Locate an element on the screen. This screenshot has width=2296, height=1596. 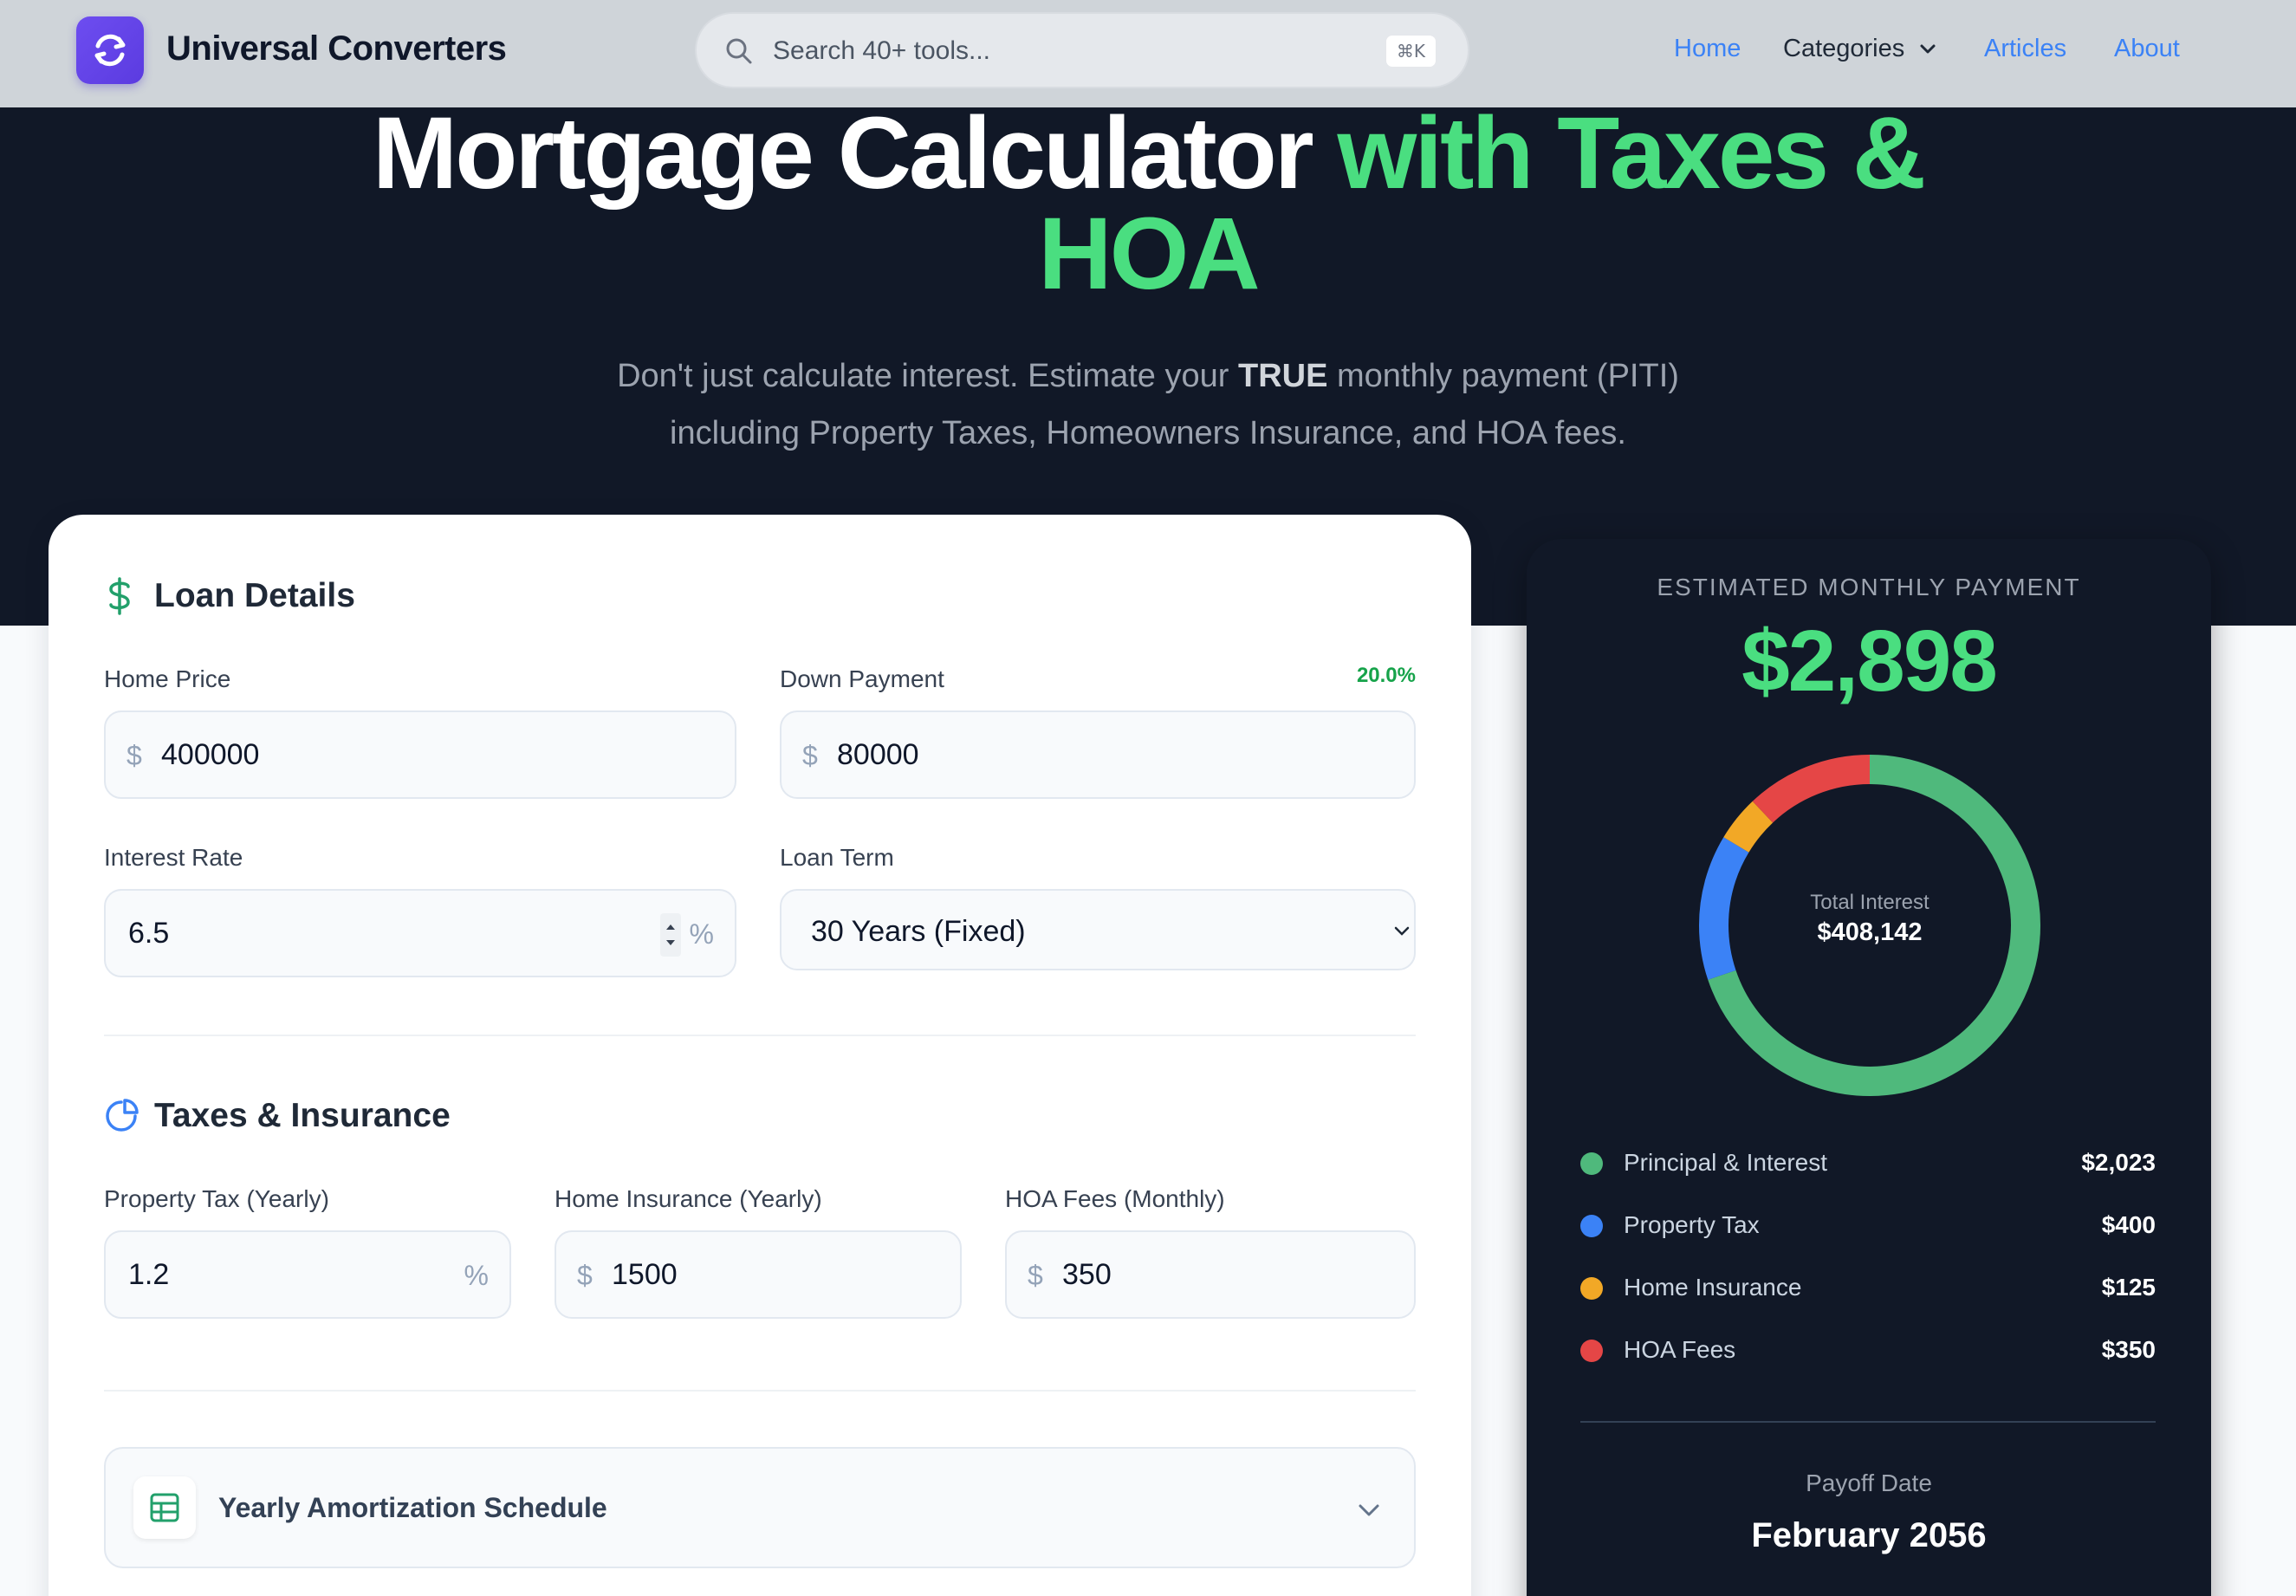
home-insurance-field: $ 1500 is located at coordinates (758, 1274).